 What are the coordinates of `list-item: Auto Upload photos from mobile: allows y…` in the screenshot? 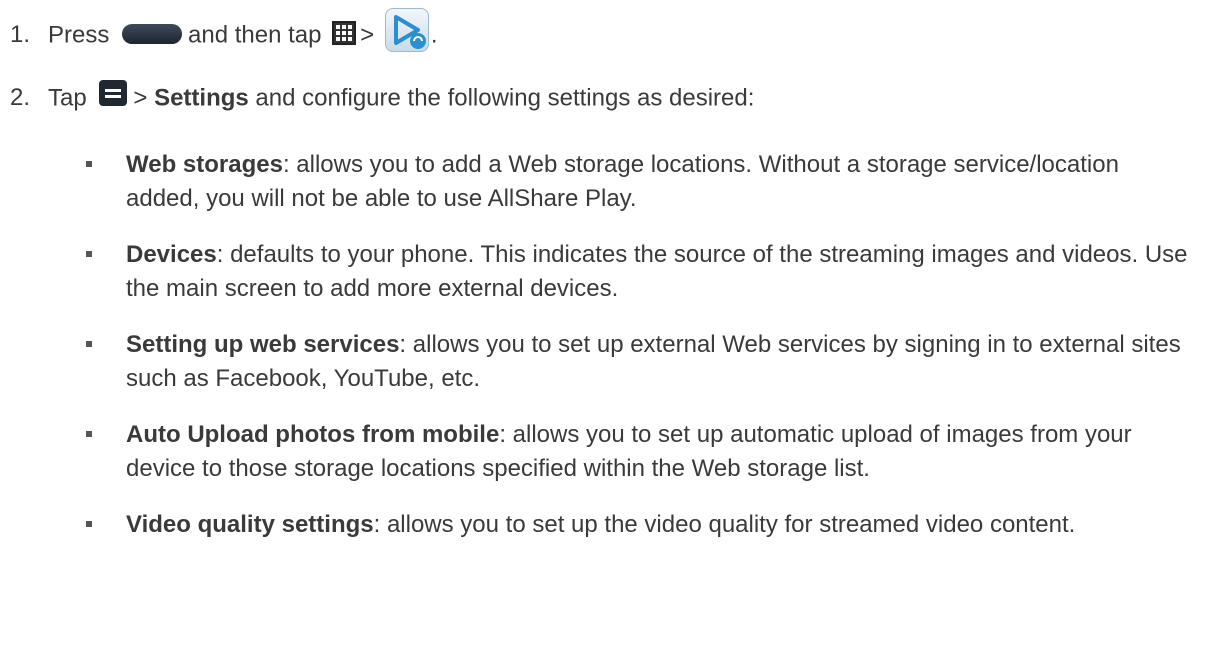 It's located at (641, 452).